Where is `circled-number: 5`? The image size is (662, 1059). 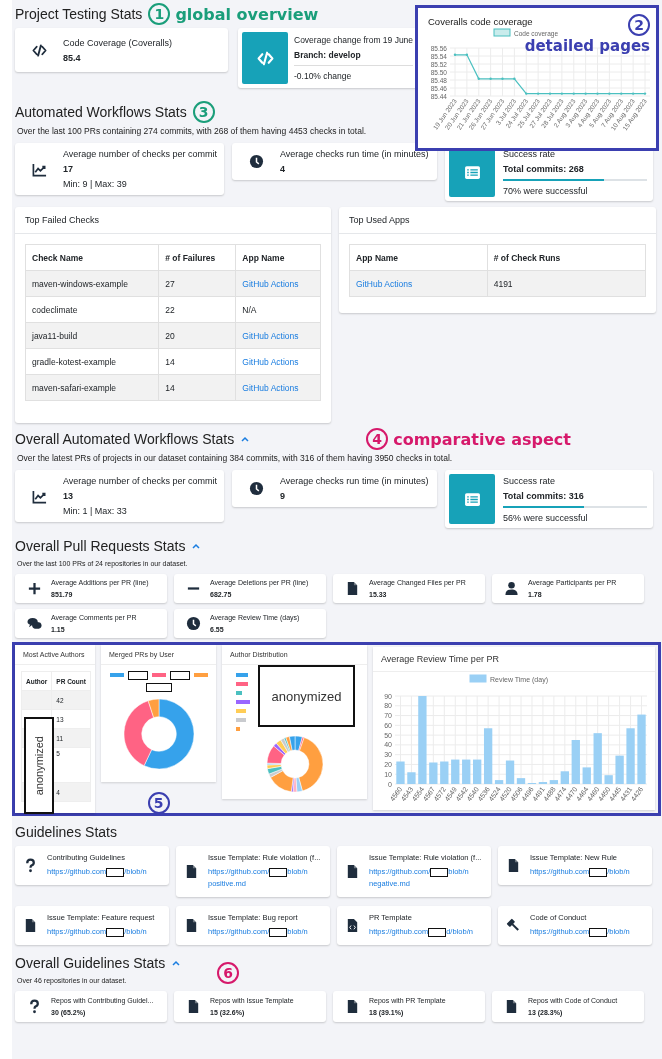 circled-number: 5 is located at coordinates (158, 803).